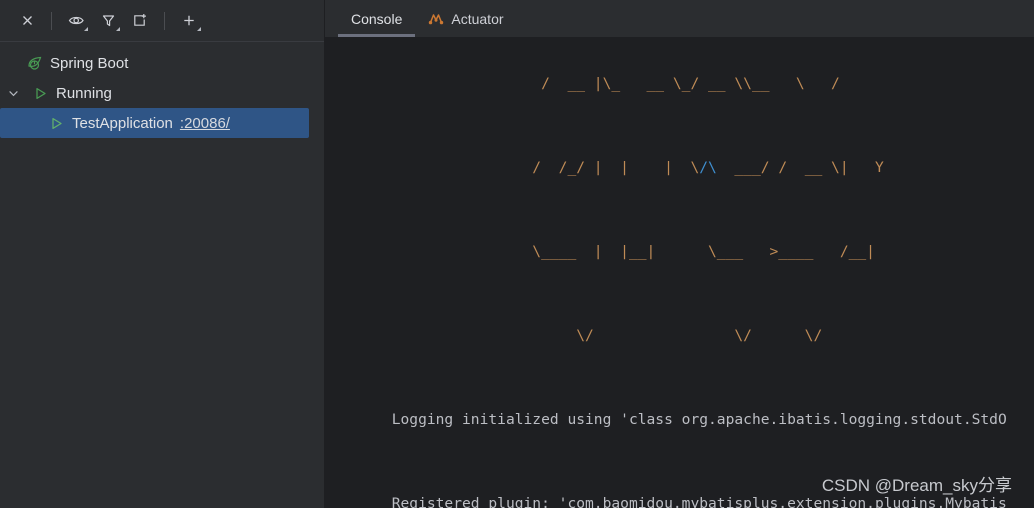 This screenshot has width=1034, height=508. I want to click on actuator-graph-icon, so click(436, 18).